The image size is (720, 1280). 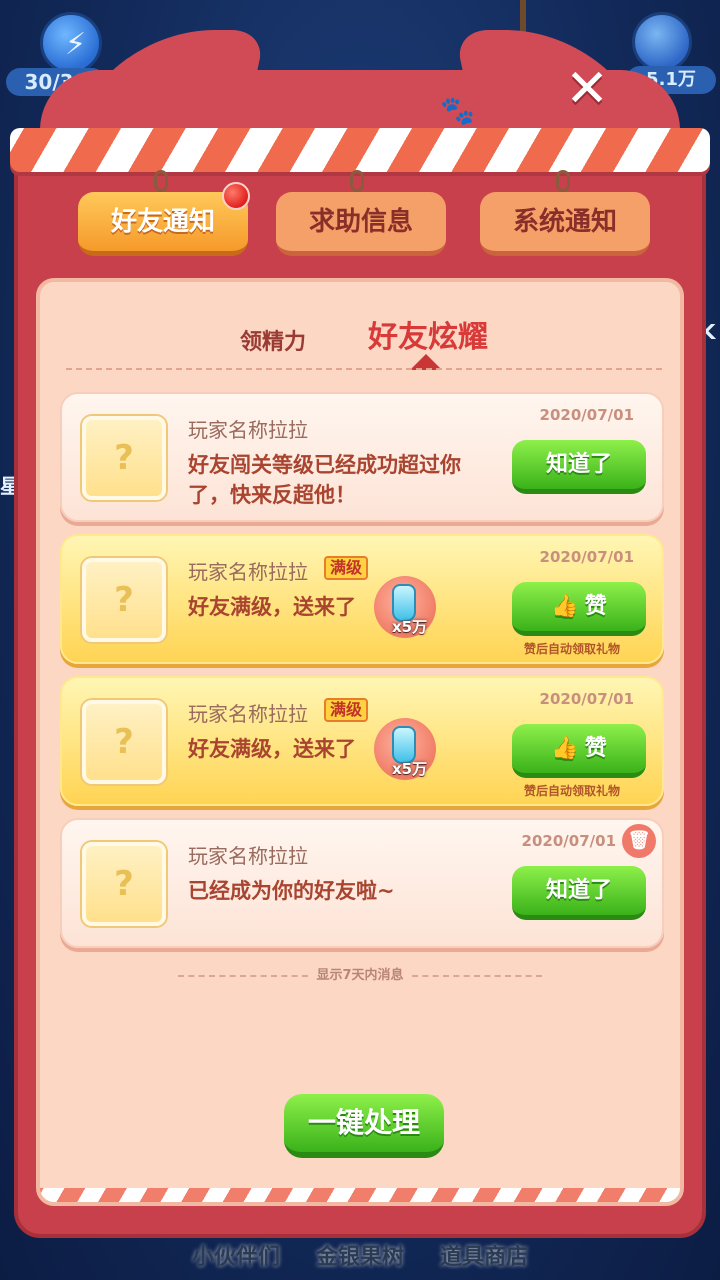 I want to click on coin-icon, so click(x=662, y=42).